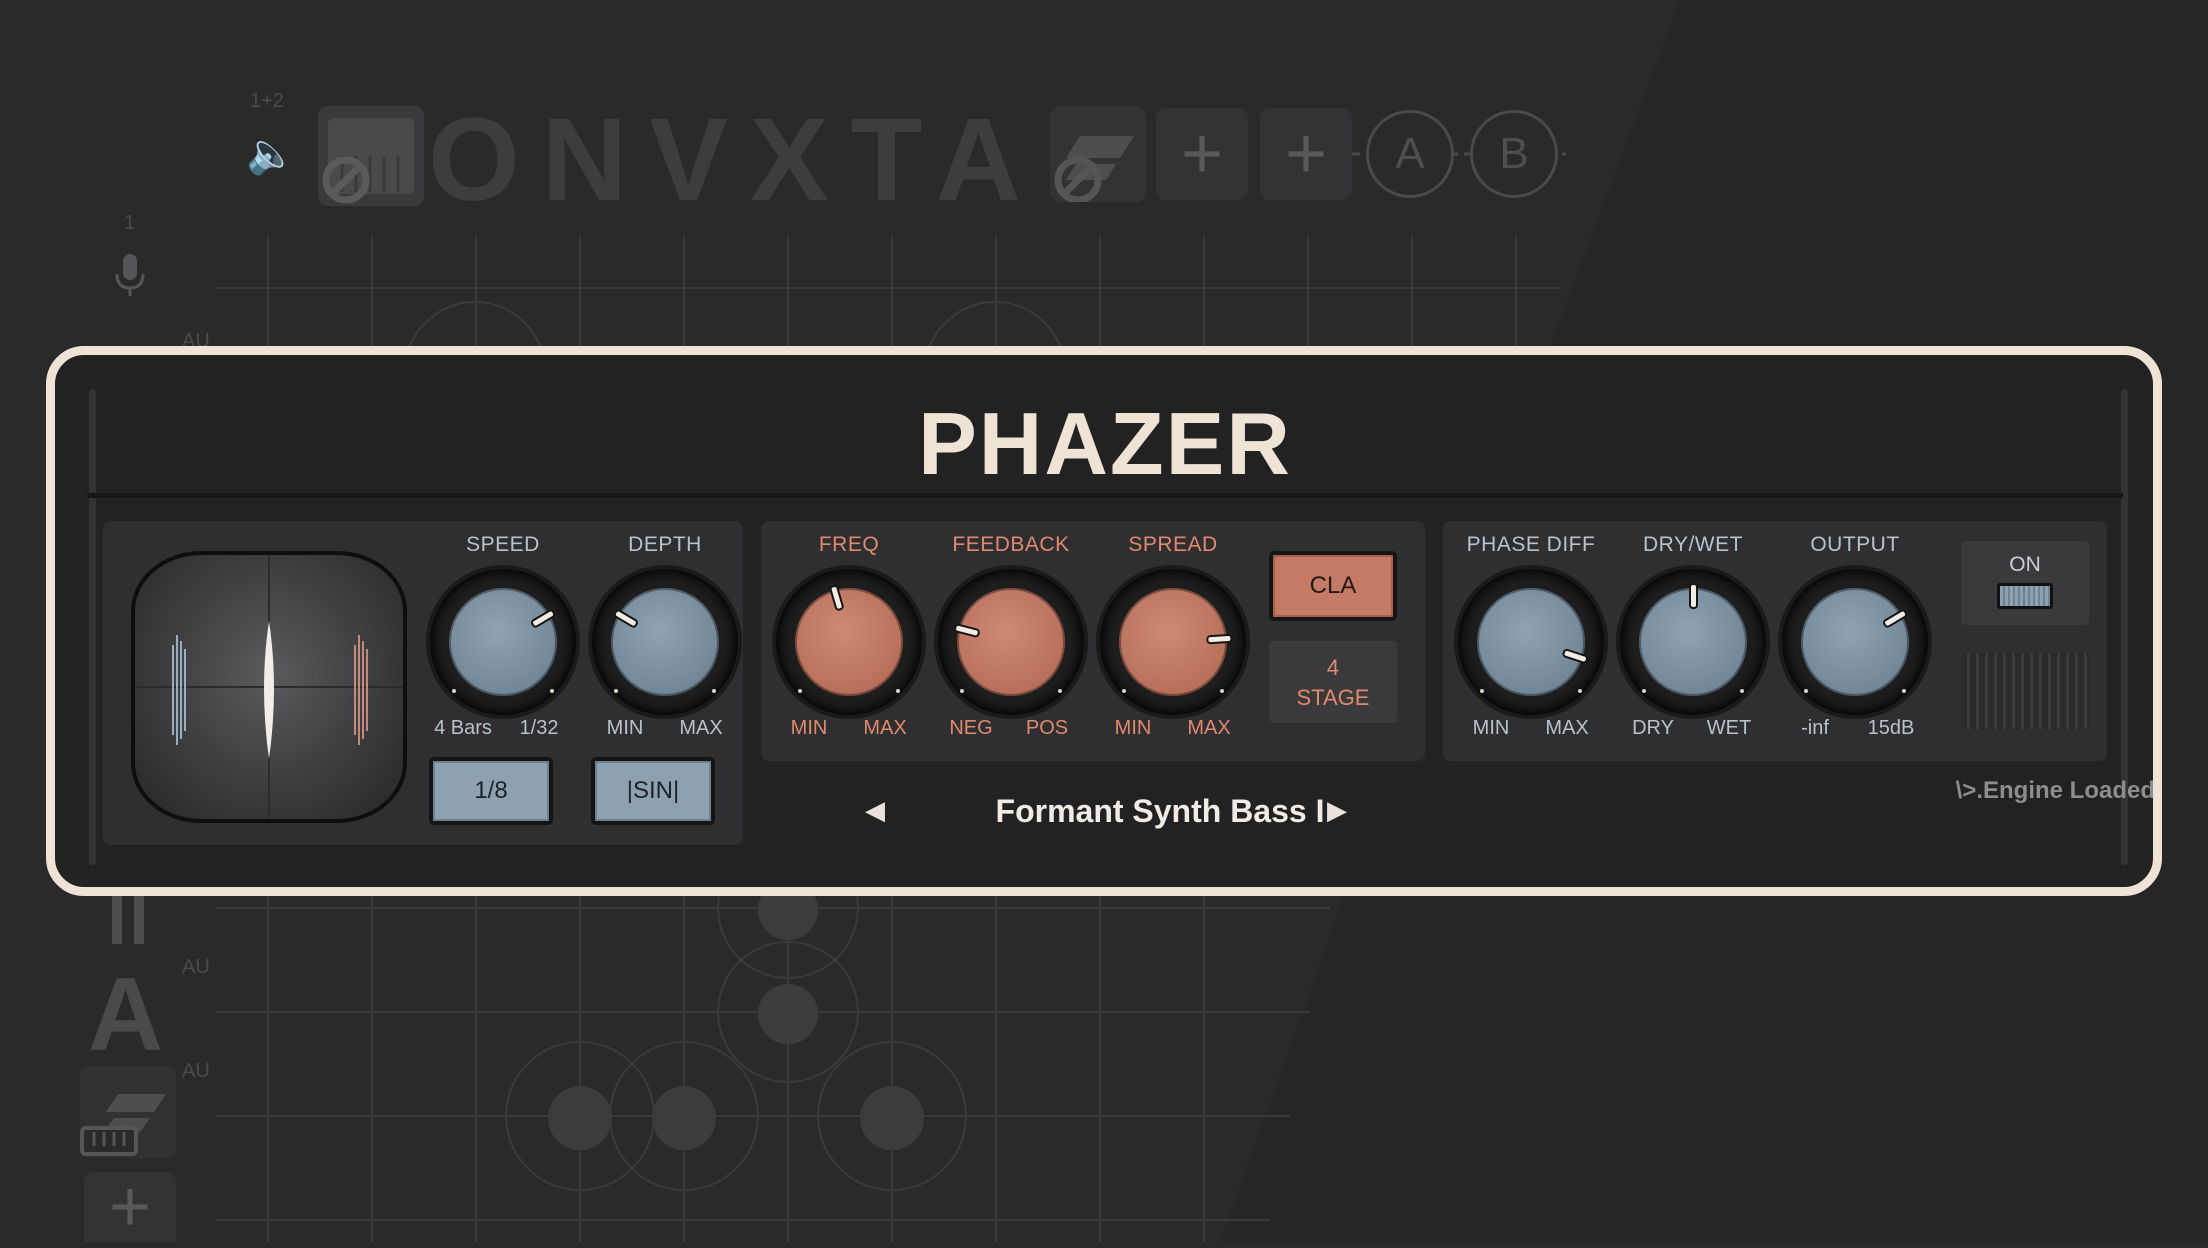 The width and height of the screenshot is (2208, 1248). I want to click on channel-label: 1+2, so click(267, 101).